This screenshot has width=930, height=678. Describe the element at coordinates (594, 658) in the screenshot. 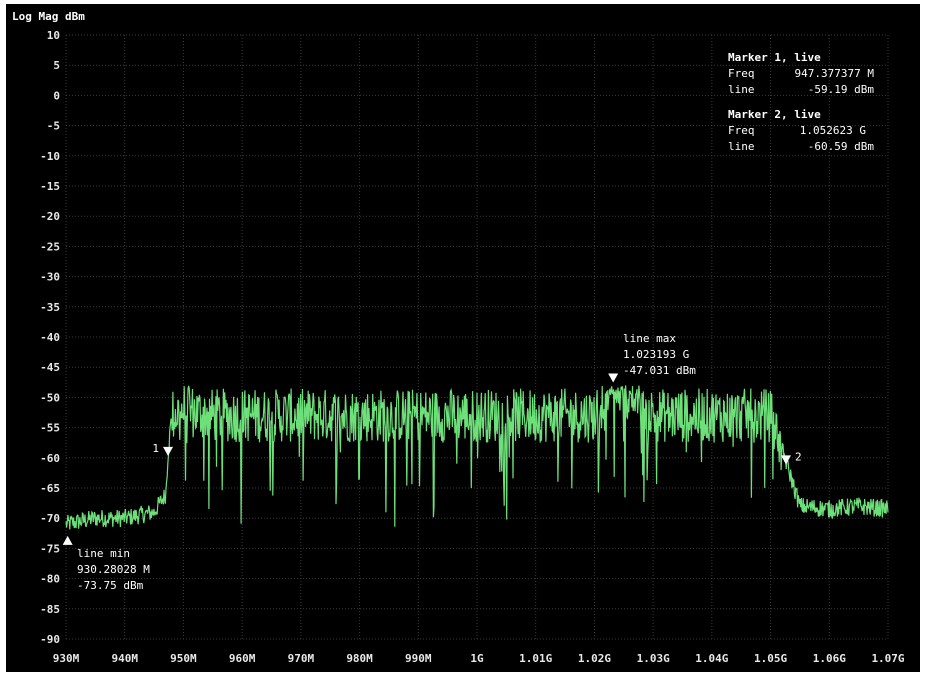

I see `x-tick-label: 1.02G` at that location.